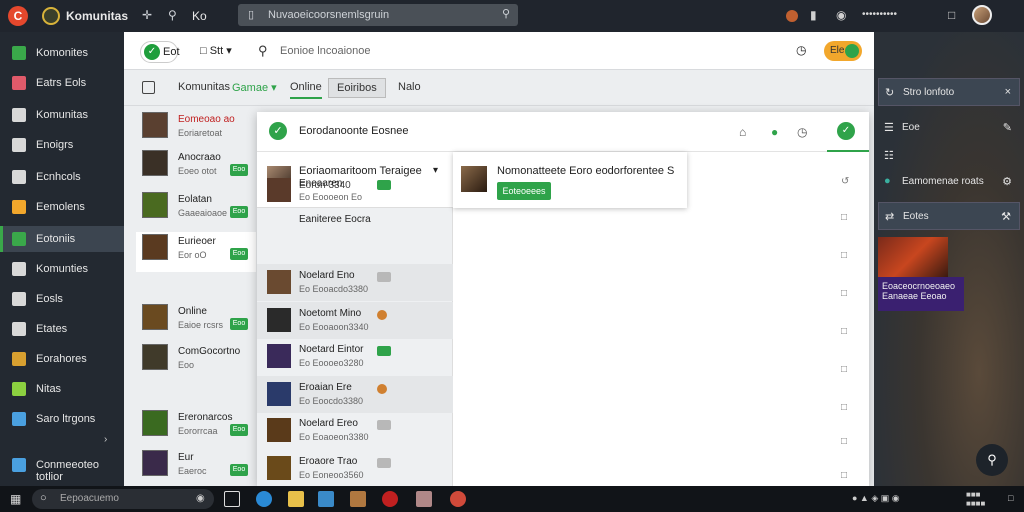 This screenshot has width=1024, height=512. Describe the element at coordinates (951, 15) in the screenshot. I see `window-icon: □` at that location.